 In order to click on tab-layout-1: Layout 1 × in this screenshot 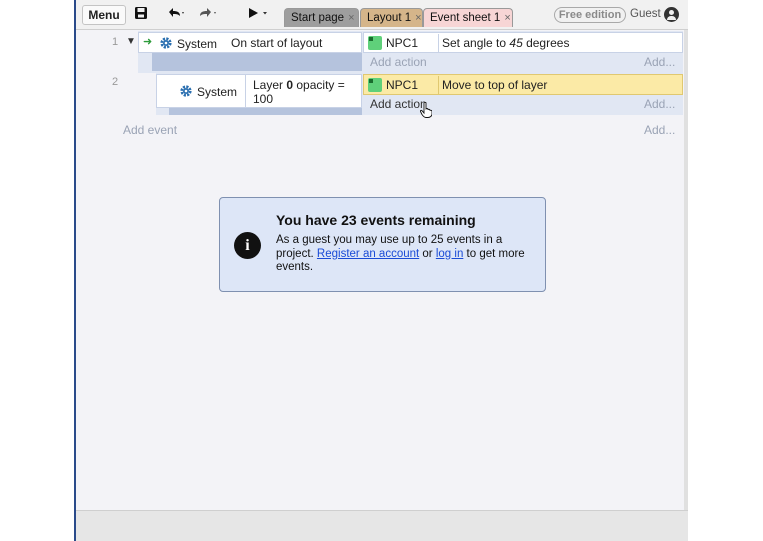, I will do `click(391, 17)`.